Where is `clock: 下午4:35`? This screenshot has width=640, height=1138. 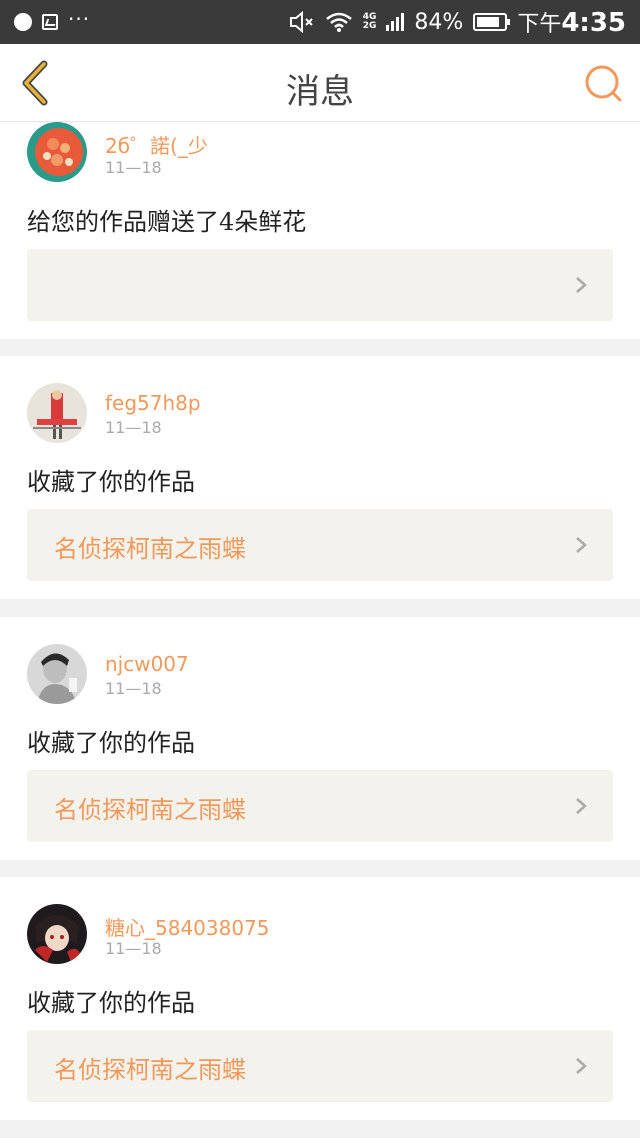
clock: 下午4:35 is located at coordinates (571, 23).